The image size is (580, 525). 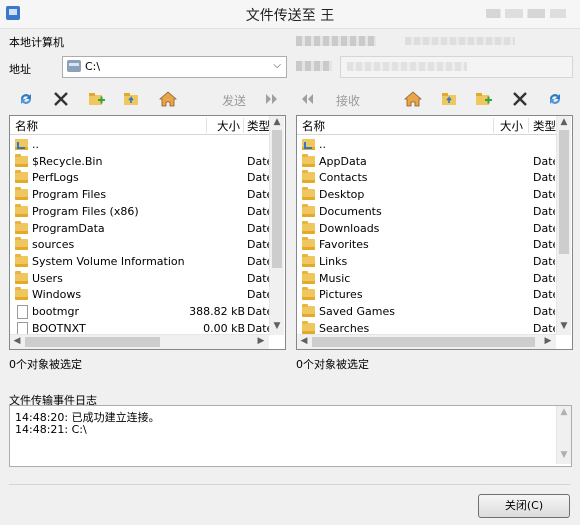 I want to click on list-item: BOOTNXT 0.00 kBDate, so click(x=139, y=328).